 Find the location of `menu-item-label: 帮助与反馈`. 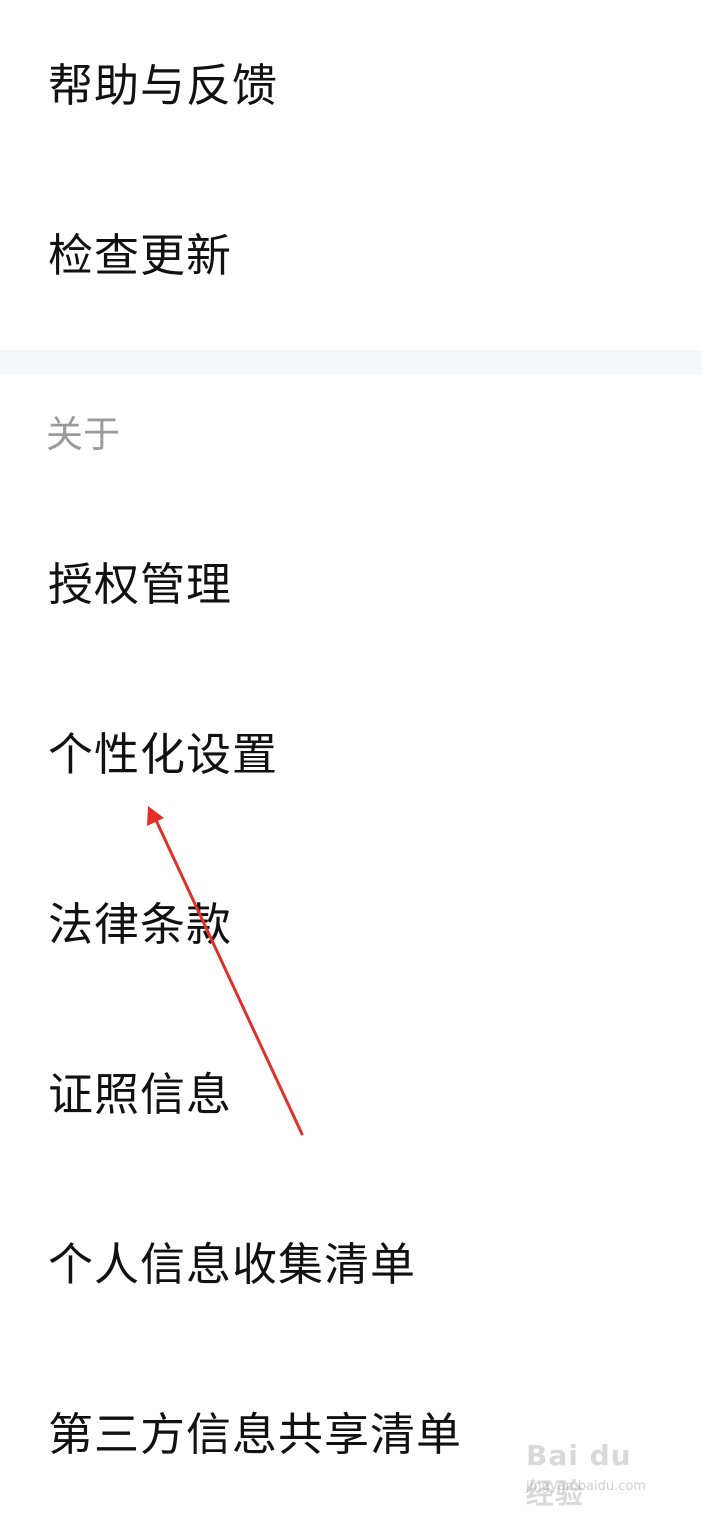

menu-item-label: 帮助与反馈 is located at coordinates (163, 85).